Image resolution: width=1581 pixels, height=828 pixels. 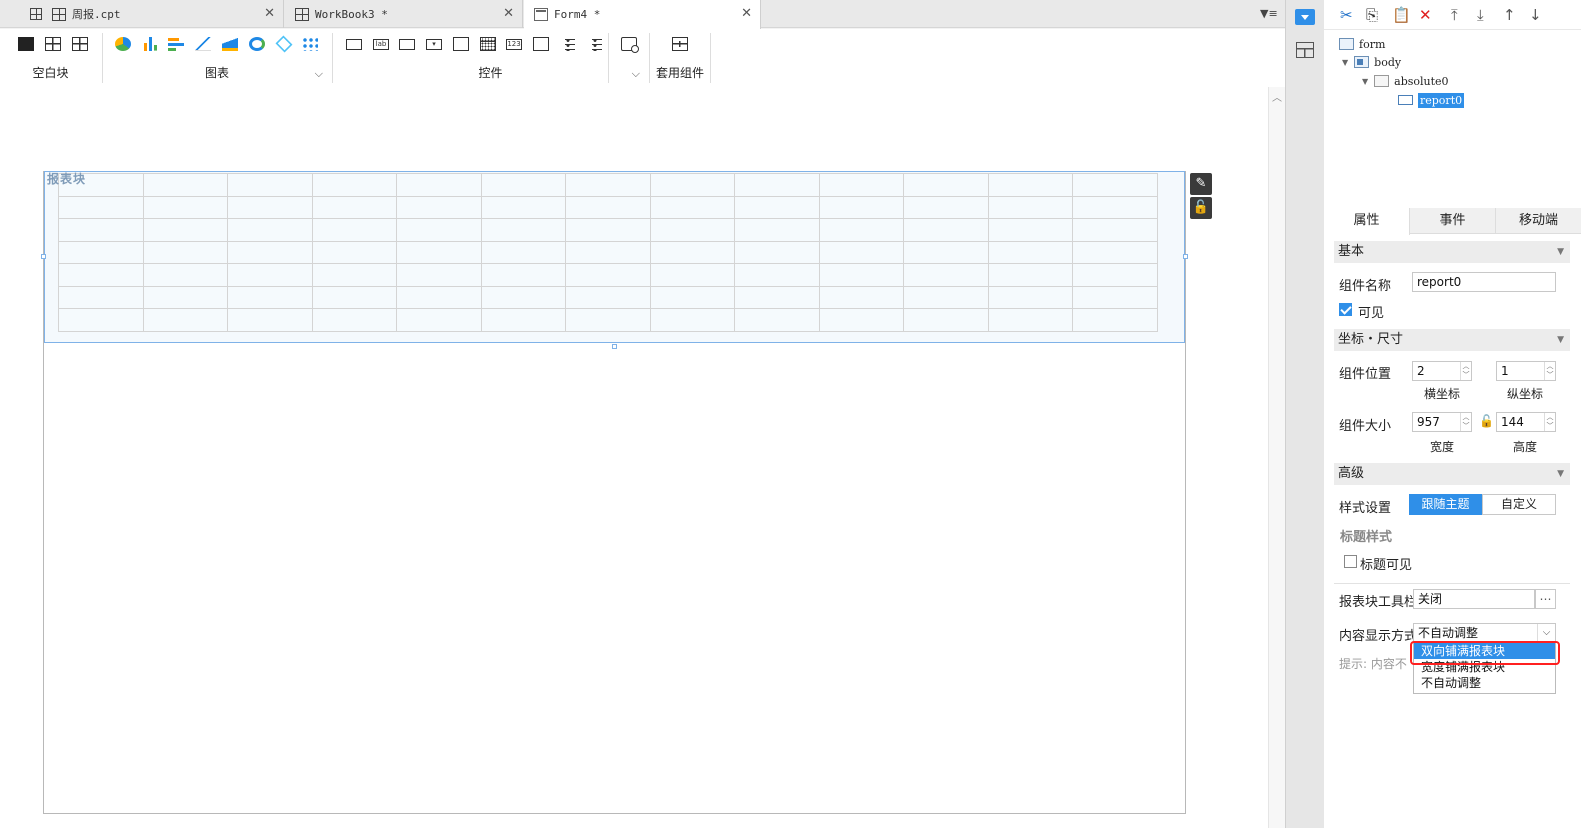 What do you see at coordinates (1405, 81) in the screenshot?
I see `tree-node-absolute0: ▼ absolute0` at bounding box center [1405, 81].